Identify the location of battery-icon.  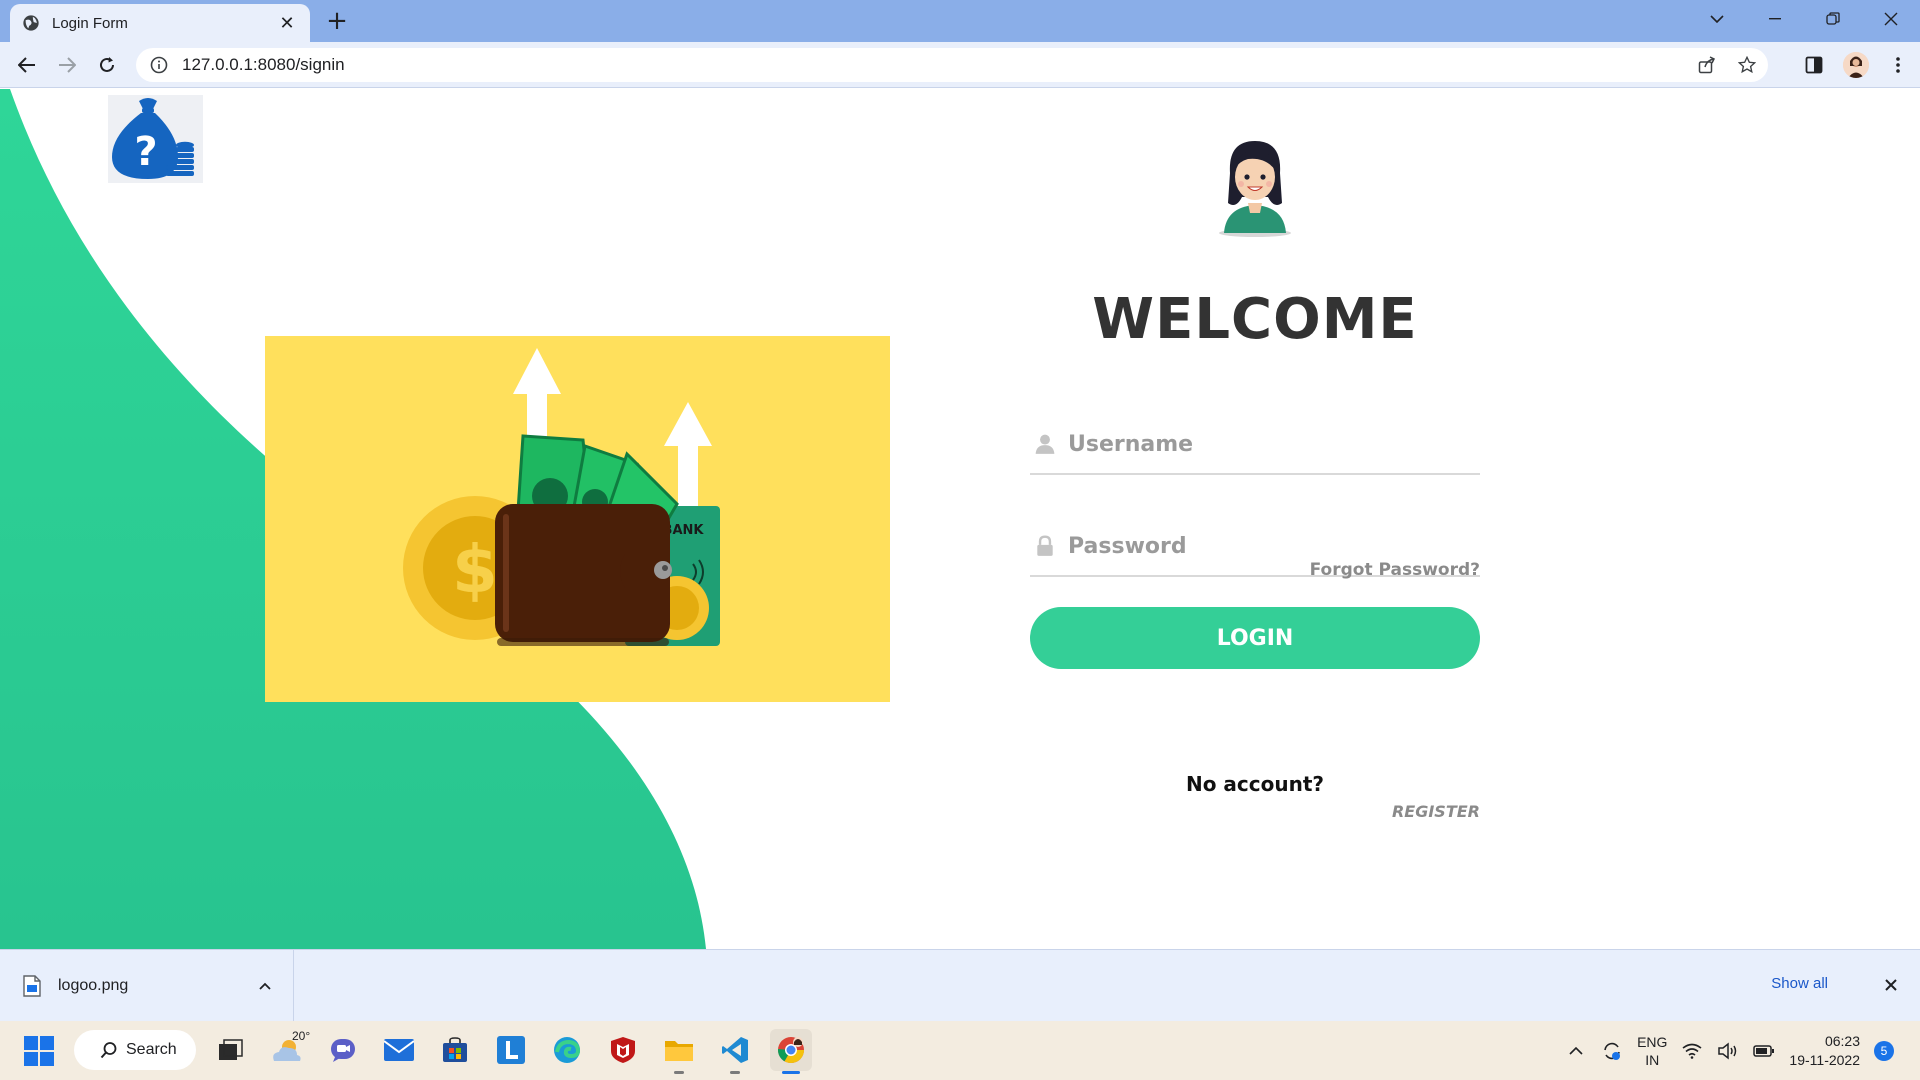
(1764, 1051).